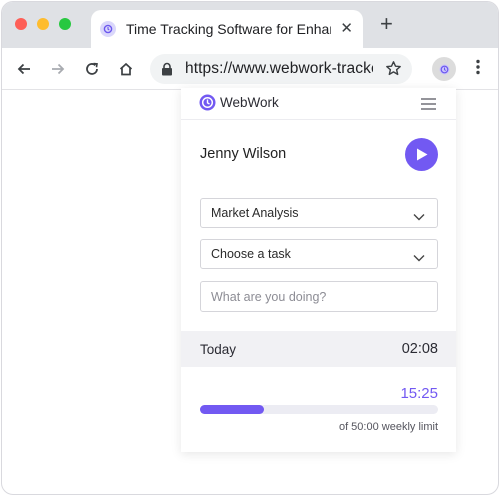 The image size is (500, 496). What do you see at coordinates (58, 69) in the screenshot?
I see `forward-arrow-icon` at bounding box center [58, 69].